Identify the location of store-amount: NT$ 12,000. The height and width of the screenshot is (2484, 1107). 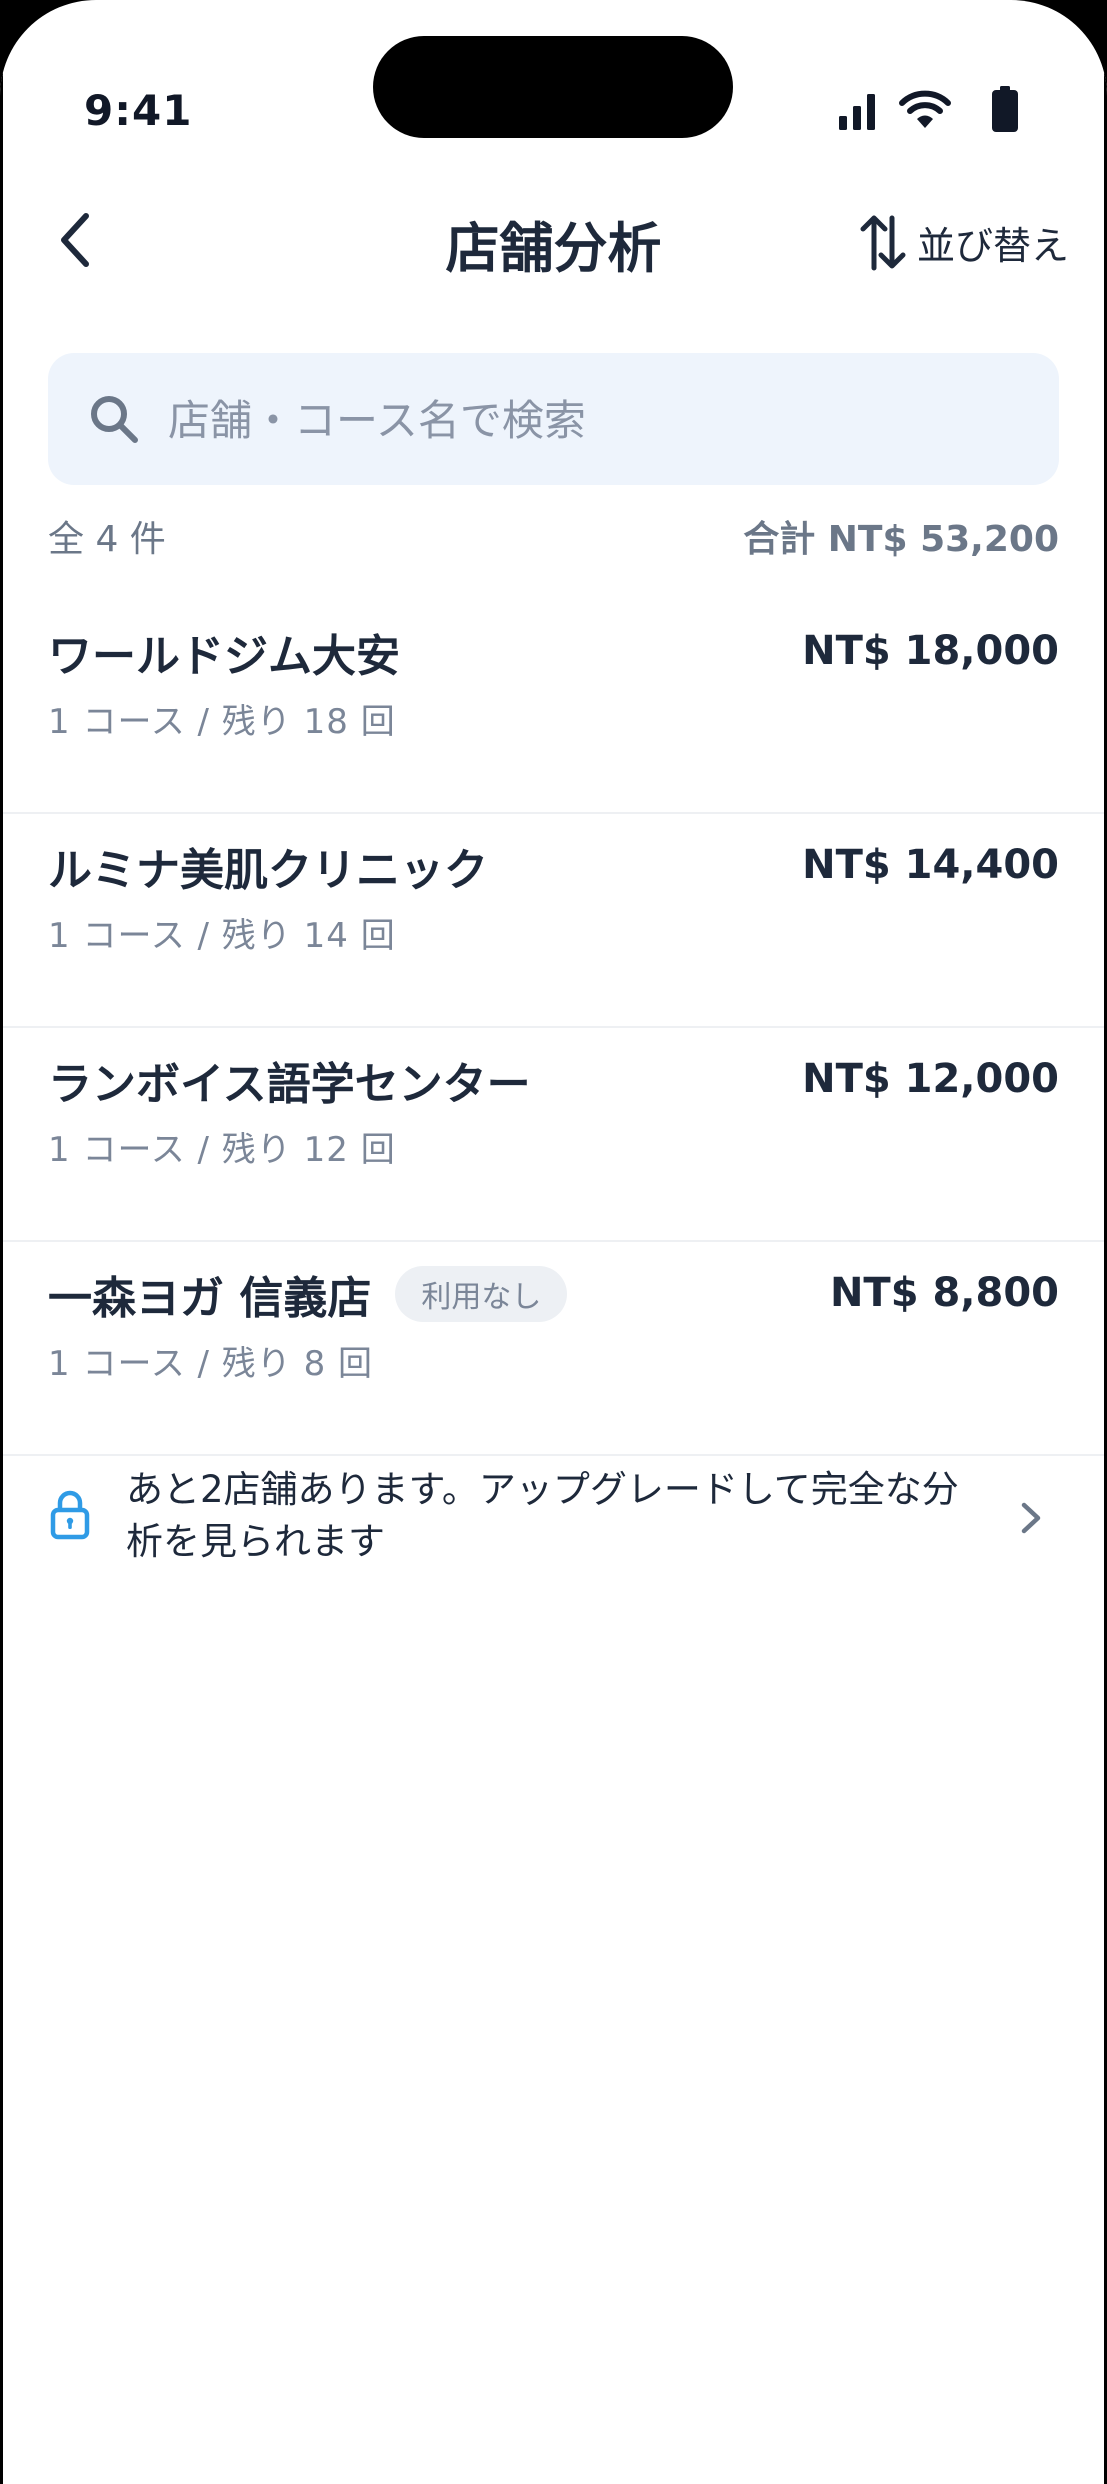
(930, 1079).